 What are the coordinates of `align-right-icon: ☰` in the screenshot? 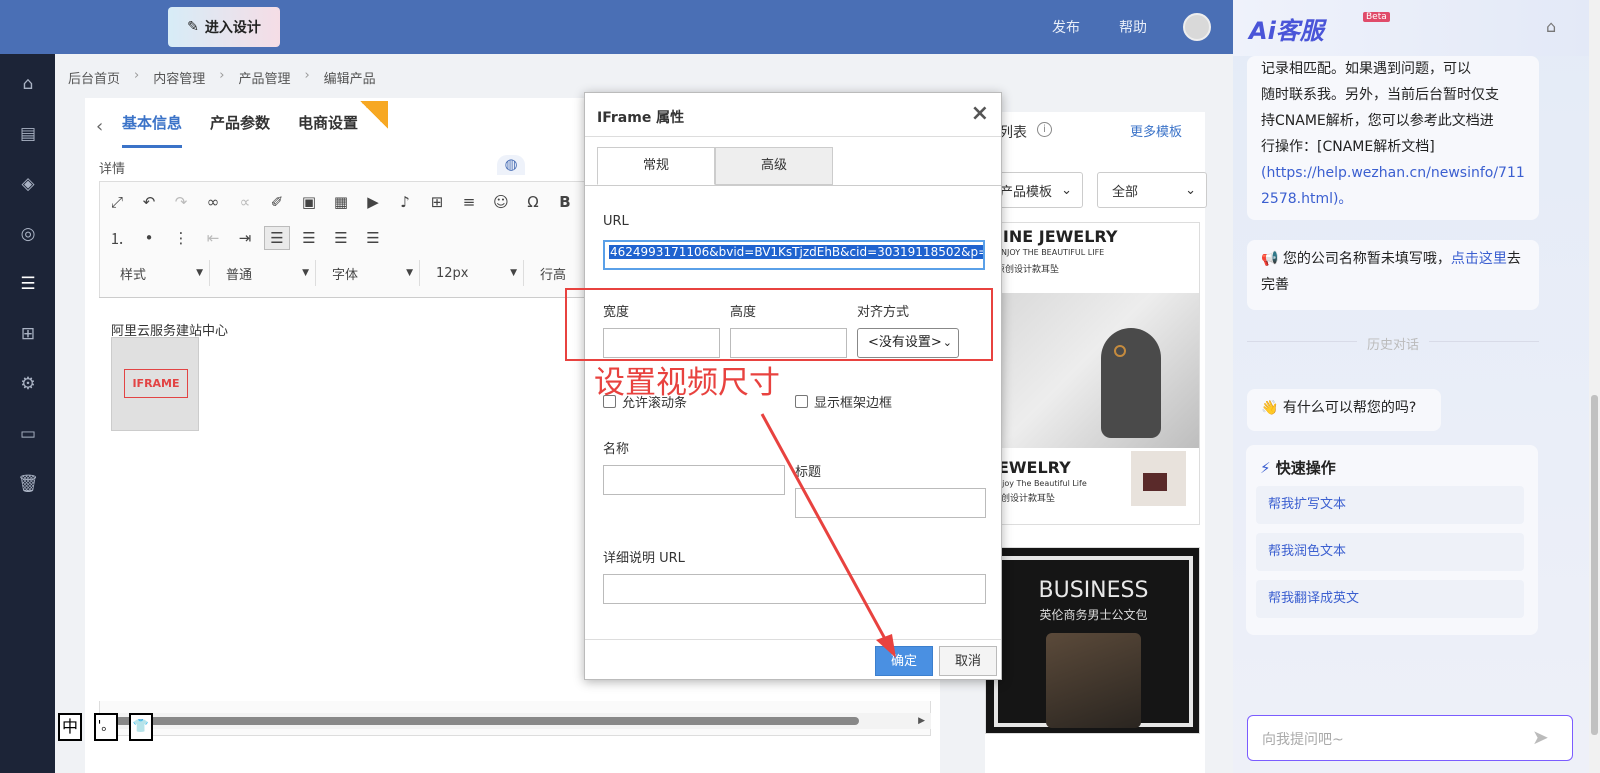 It's located at (341, 238).